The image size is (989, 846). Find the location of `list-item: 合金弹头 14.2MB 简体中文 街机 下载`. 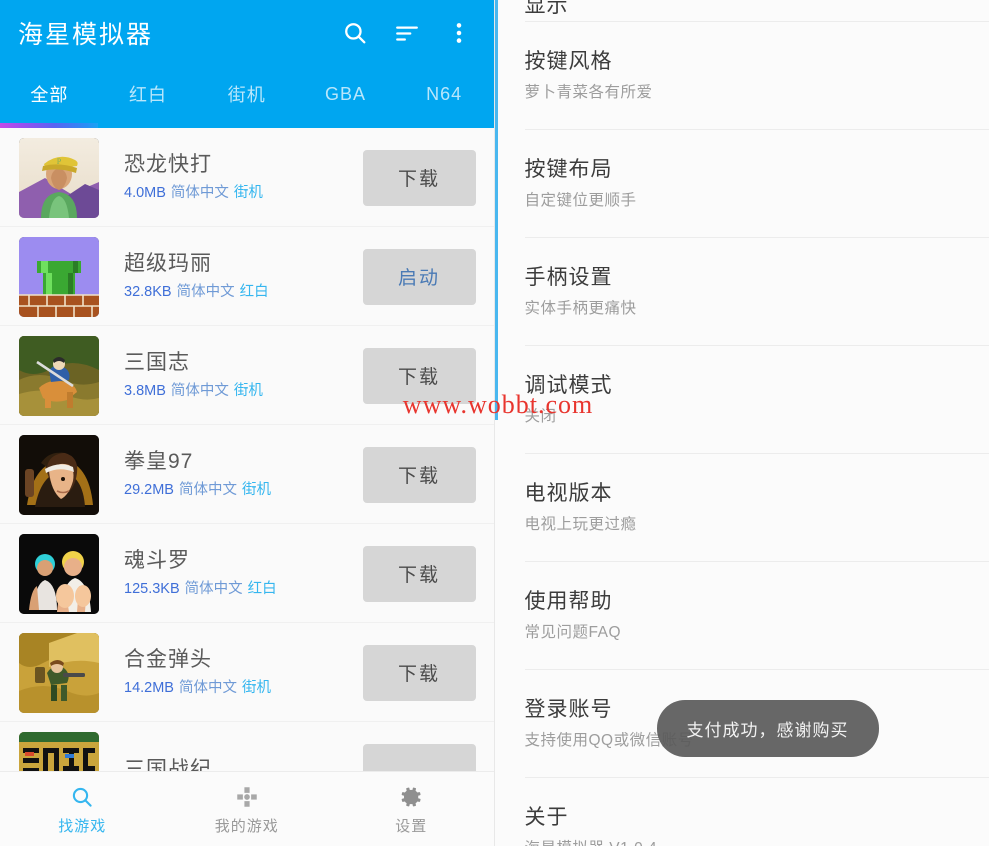

list-item: 合金弹头 14.2MB 简体中文 街机 下载 is located at coordinates (247, 672).